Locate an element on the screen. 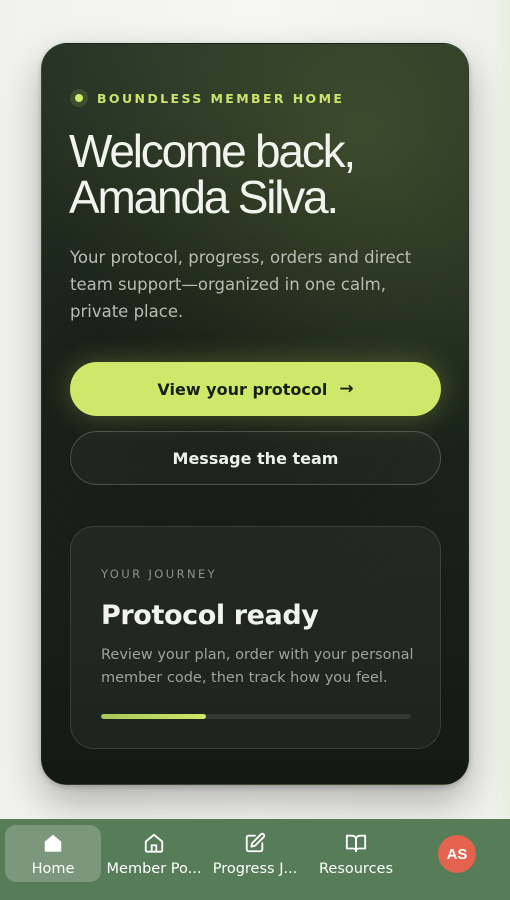 This screenshot has width=510, height=900. tab-home: Home is located at coordinates (53, 853).